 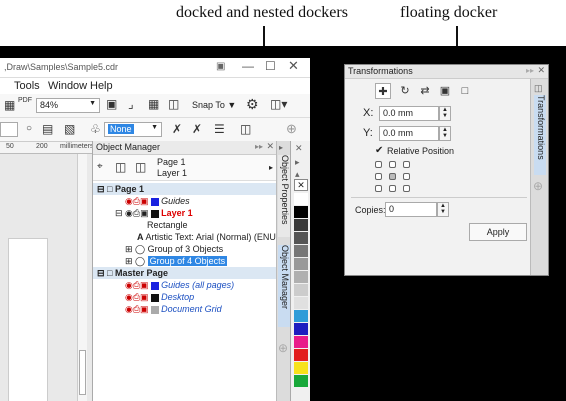 What do you see at coordinates (425, 91) in the screenshot?
I see `scale-mirror-mode-icon: ⇄` at bounding box center [425, 91].